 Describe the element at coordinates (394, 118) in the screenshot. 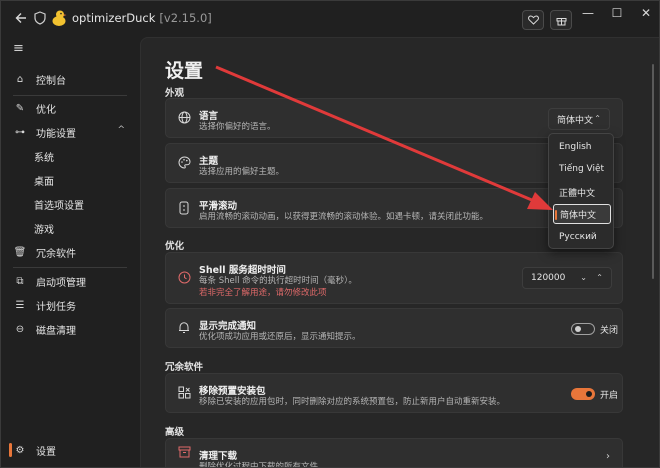

I see `language-card: 语言 选择你偏好的语言。 简体中文 ⌃` at that location.